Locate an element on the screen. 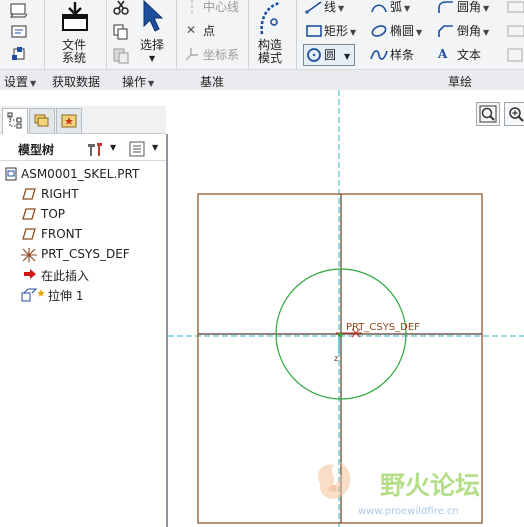 This screenshot has height=527, width=524. ellipse-icon is located at coordinates (379, 31).